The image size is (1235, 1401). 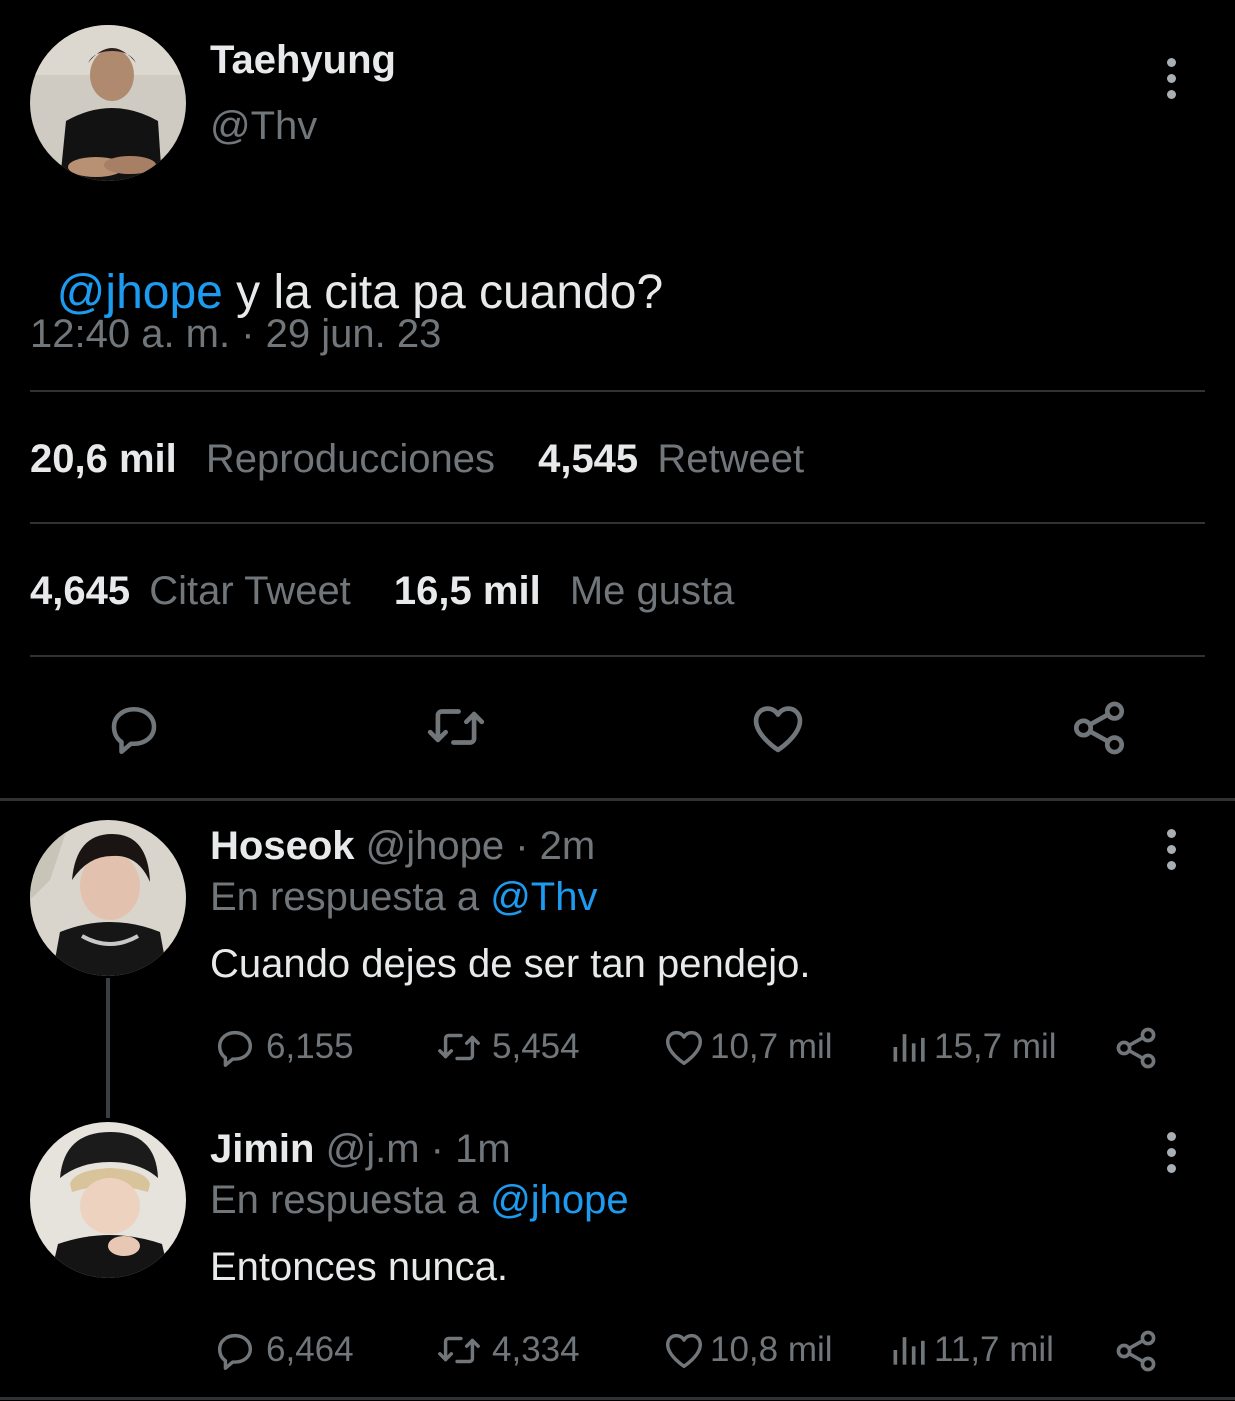 I want to click on like-count-button: 10,8 mil, so click(x=746, y=1350).